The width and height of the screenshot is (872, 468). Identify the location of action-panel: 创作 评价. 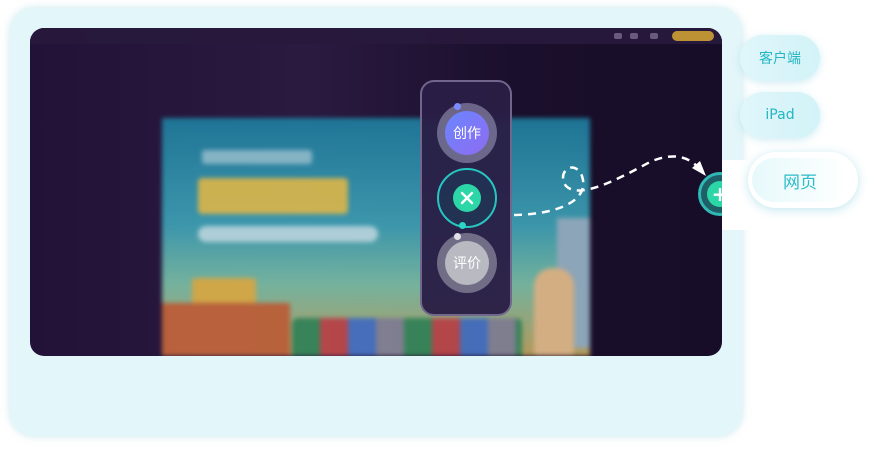
(466, 198).